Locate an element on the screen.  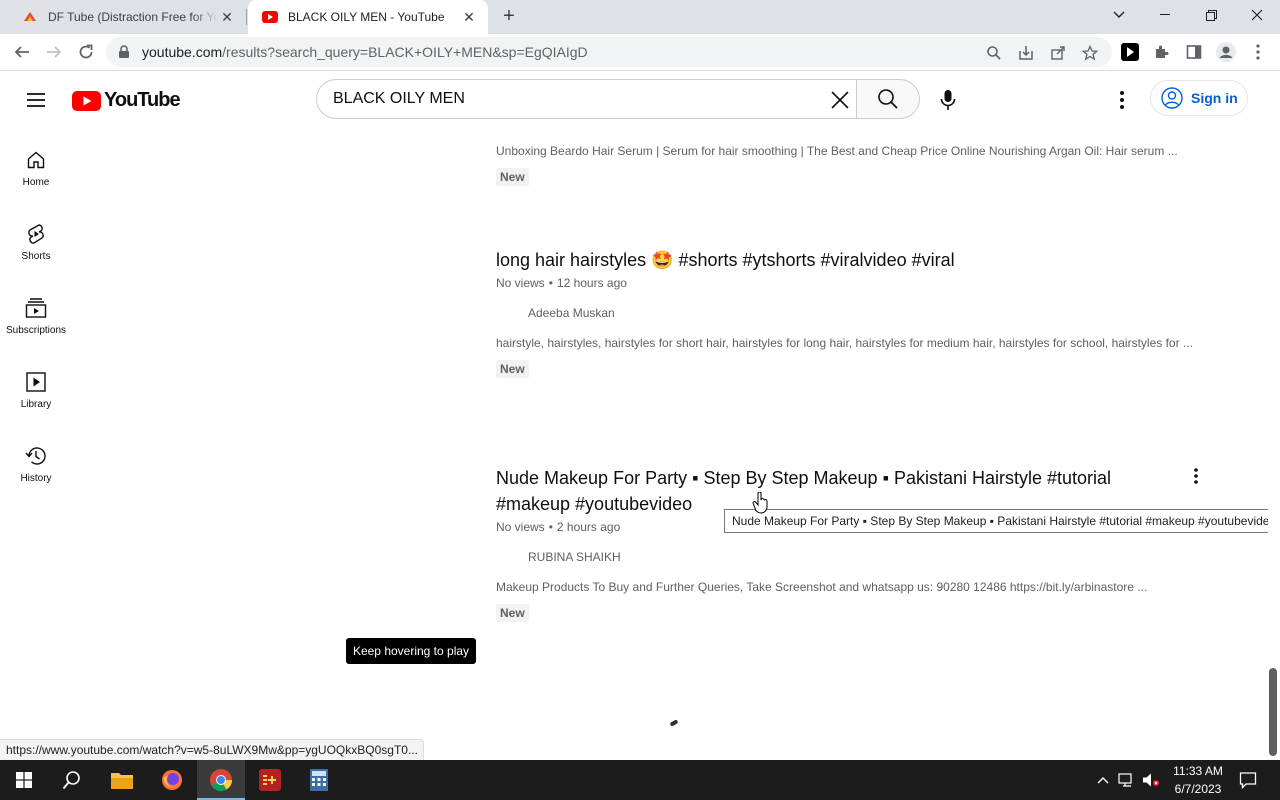
publish-age: 12 hours ago is located at coordinates (591, 283).